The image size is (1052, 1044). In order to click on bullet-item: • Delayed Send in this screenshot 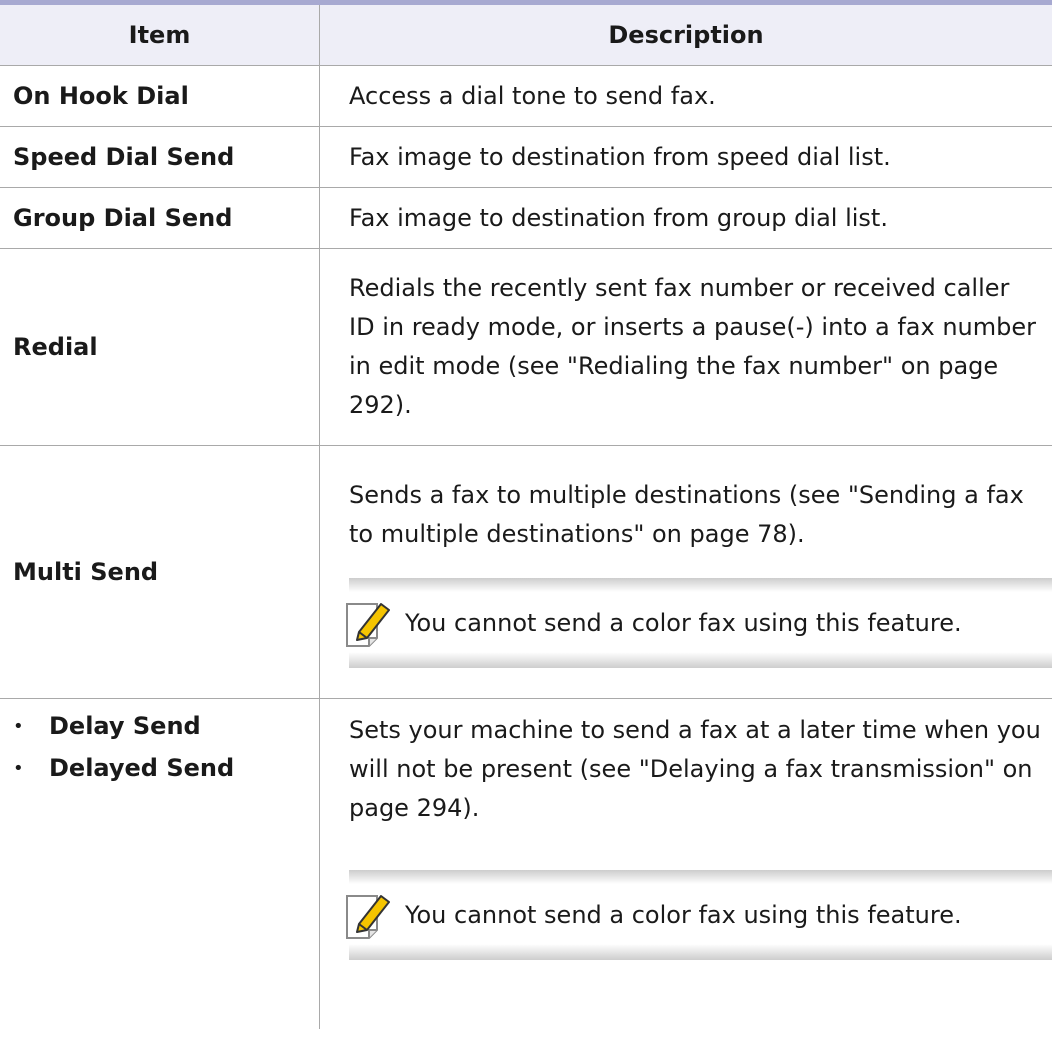, I will do `click(123, 768)`.